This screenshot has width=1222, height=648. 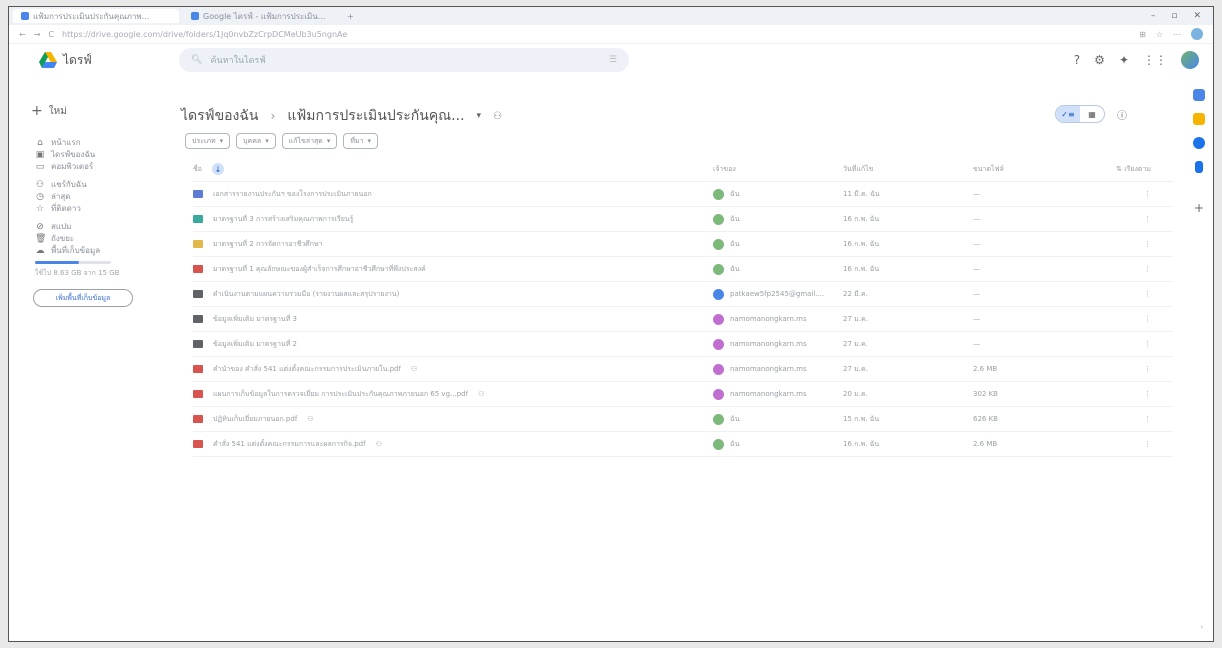 I want to click on info-icon: ⓘ, so click(x=1122, y=114).